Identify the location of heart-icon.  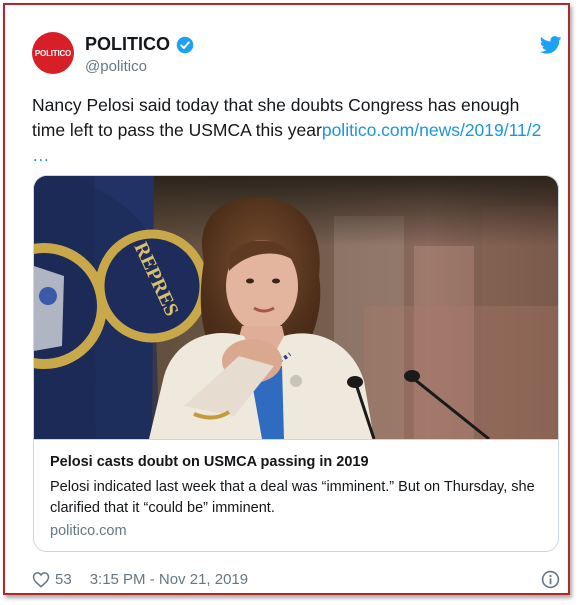
(41, 579).